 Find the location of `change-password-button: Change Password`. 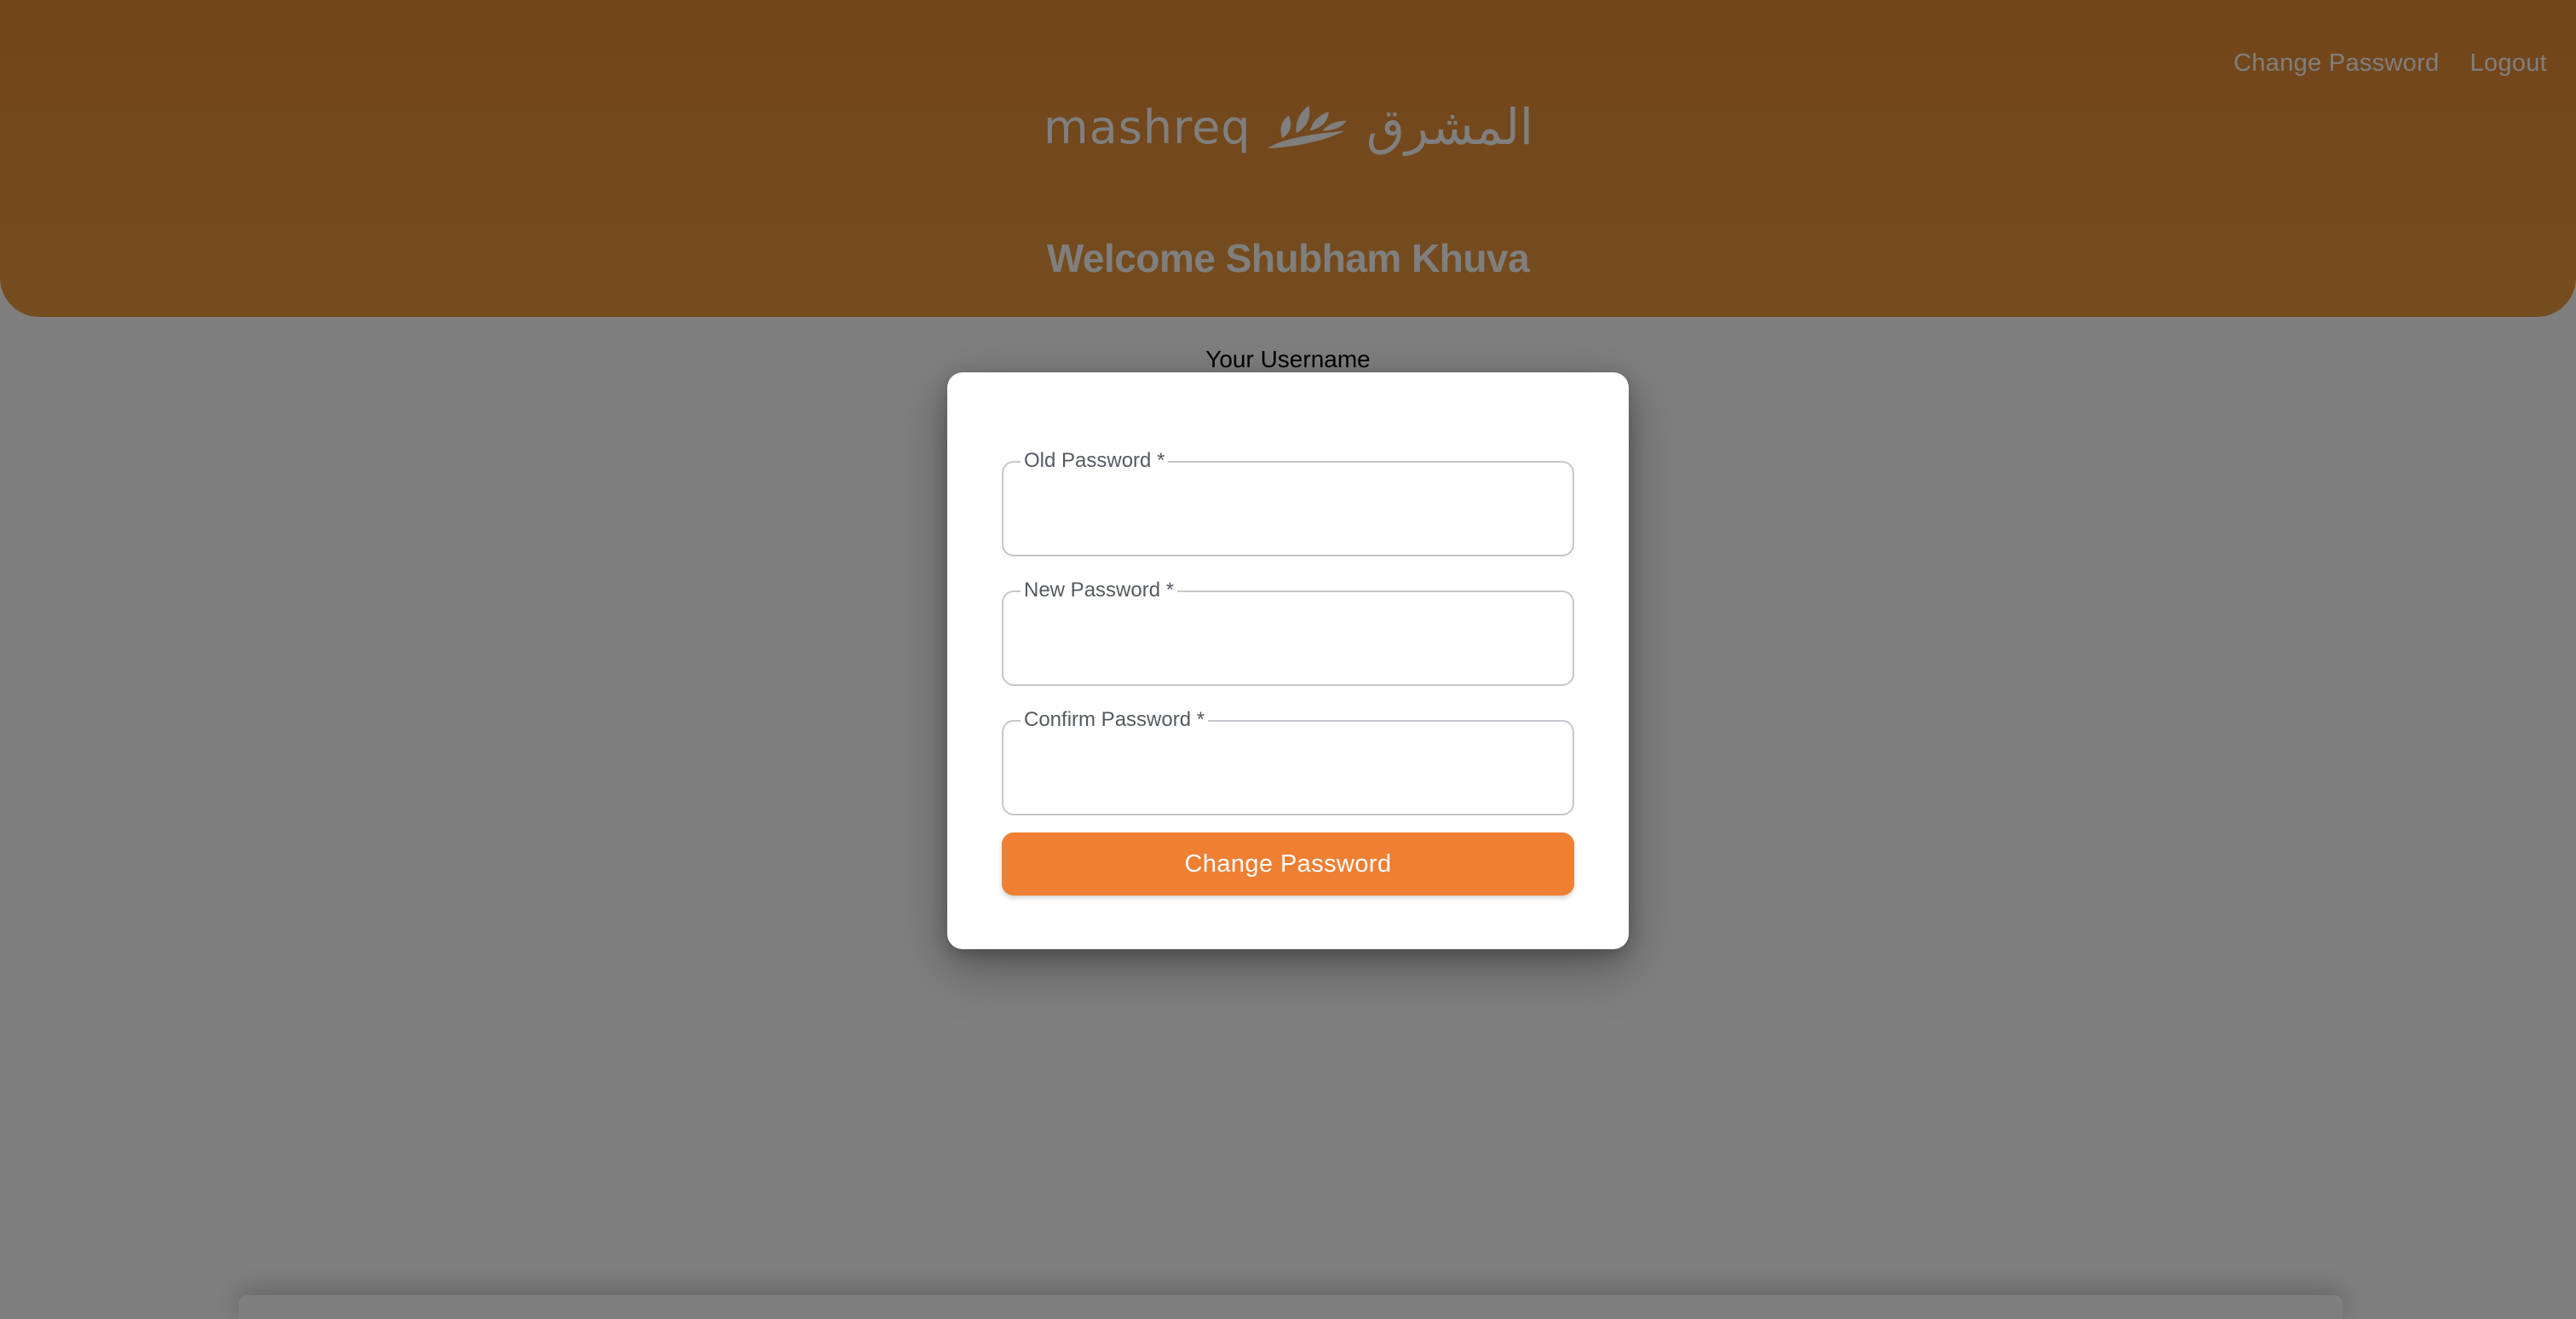

change-password-button: Change Password is located at coordinates (1288, 864).